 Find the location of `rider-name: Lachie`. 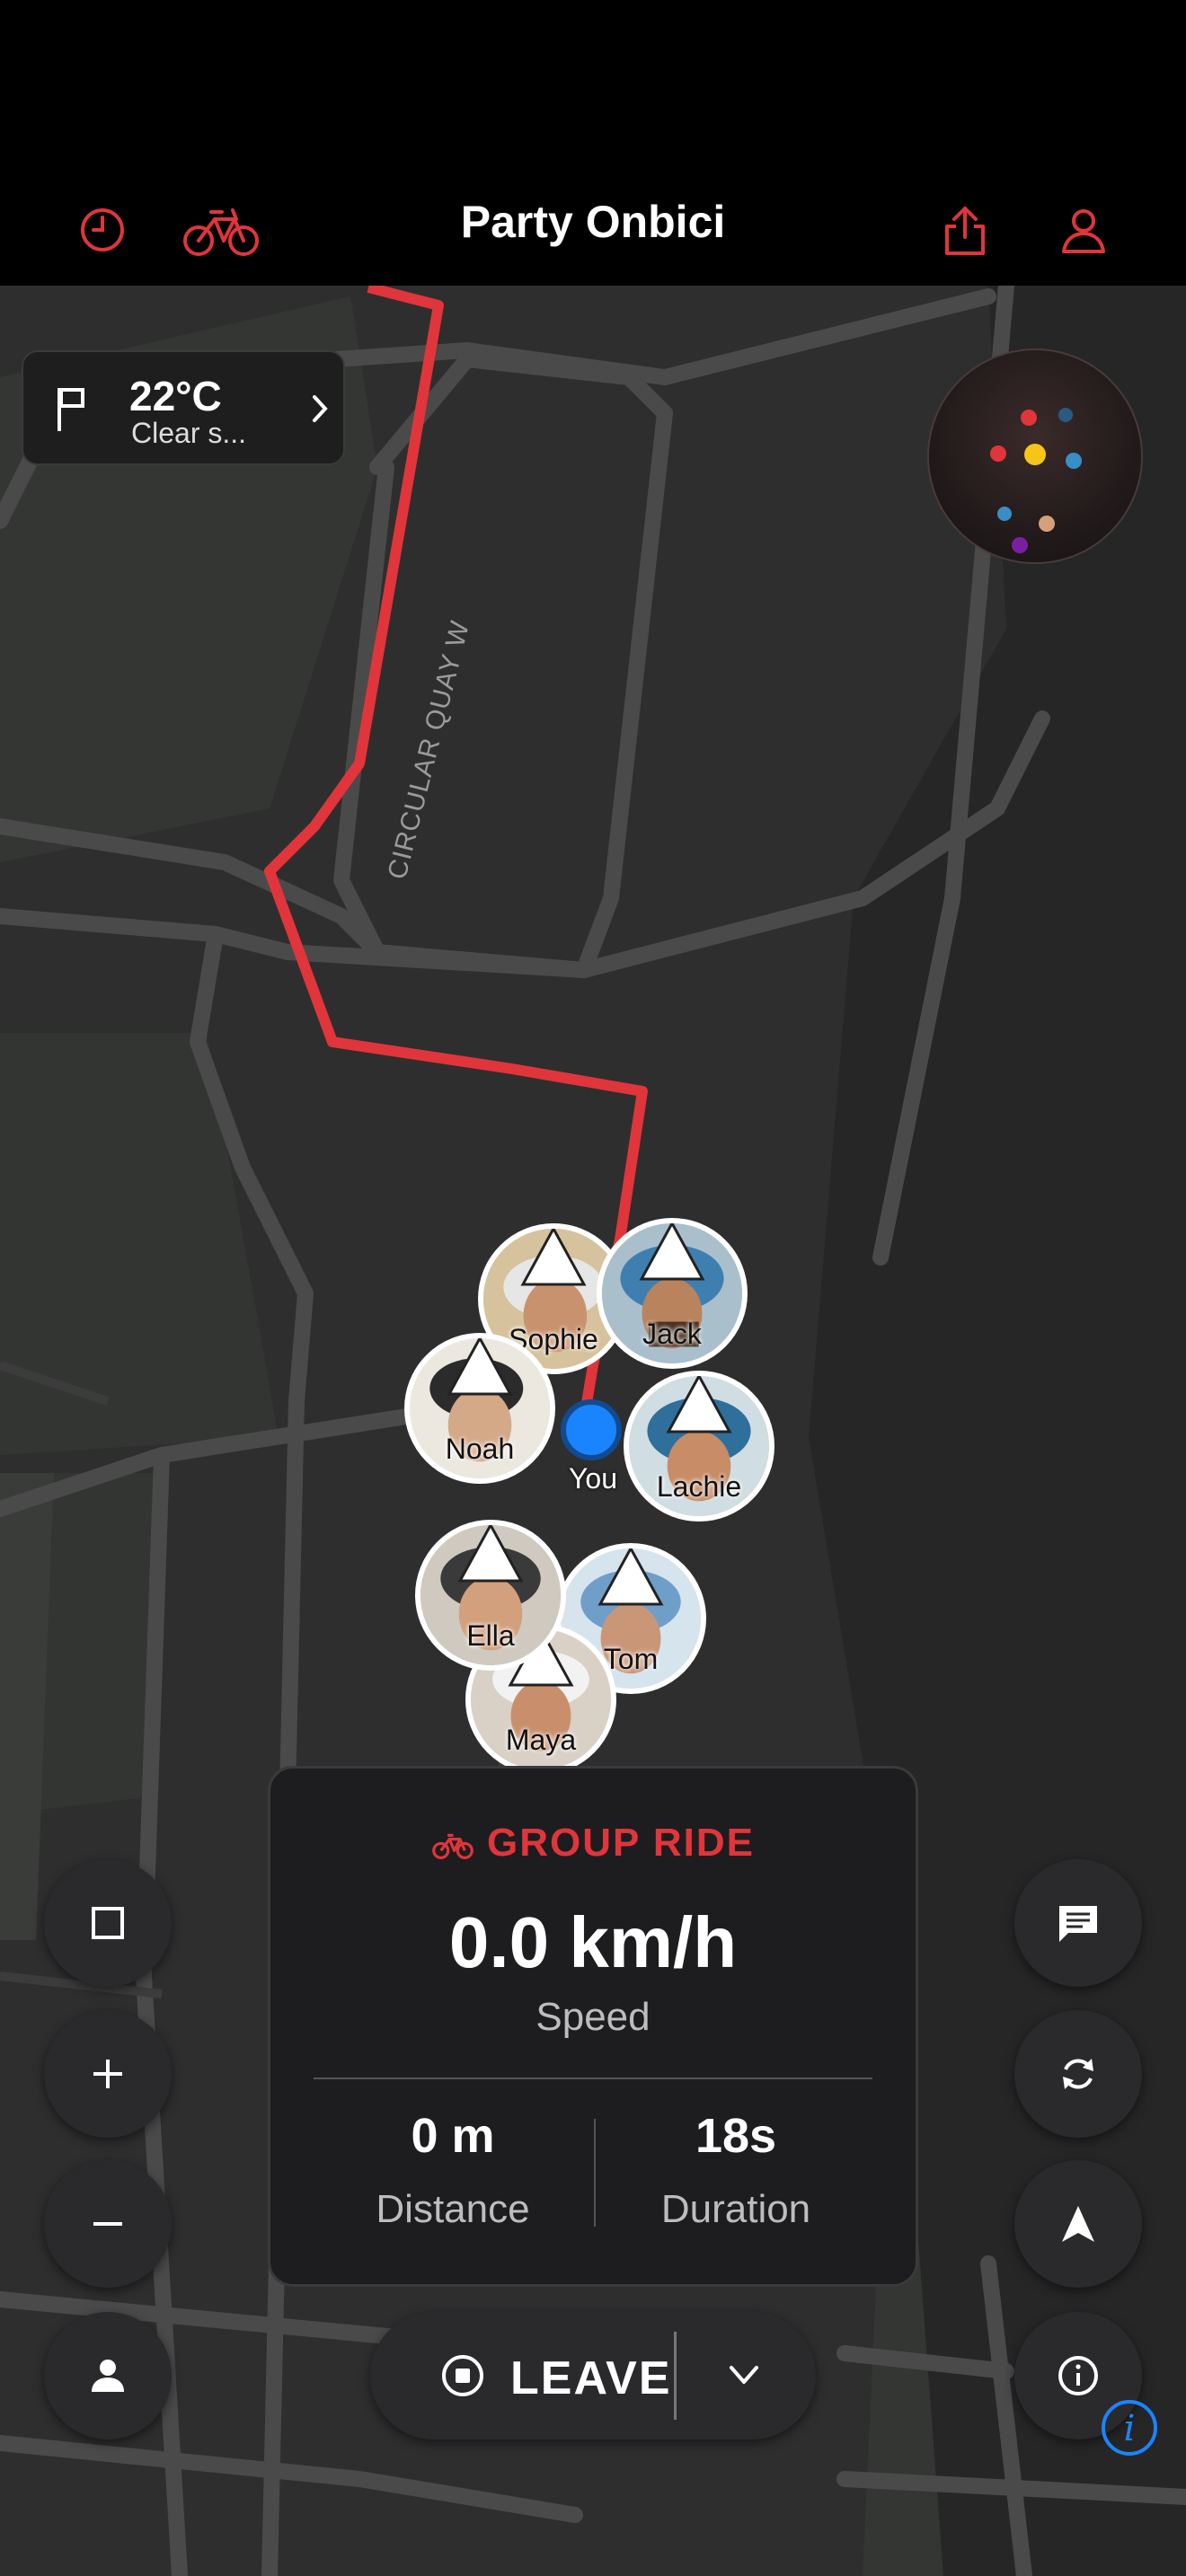

rider-name: Lachie is located at coordinates (699, 1486).